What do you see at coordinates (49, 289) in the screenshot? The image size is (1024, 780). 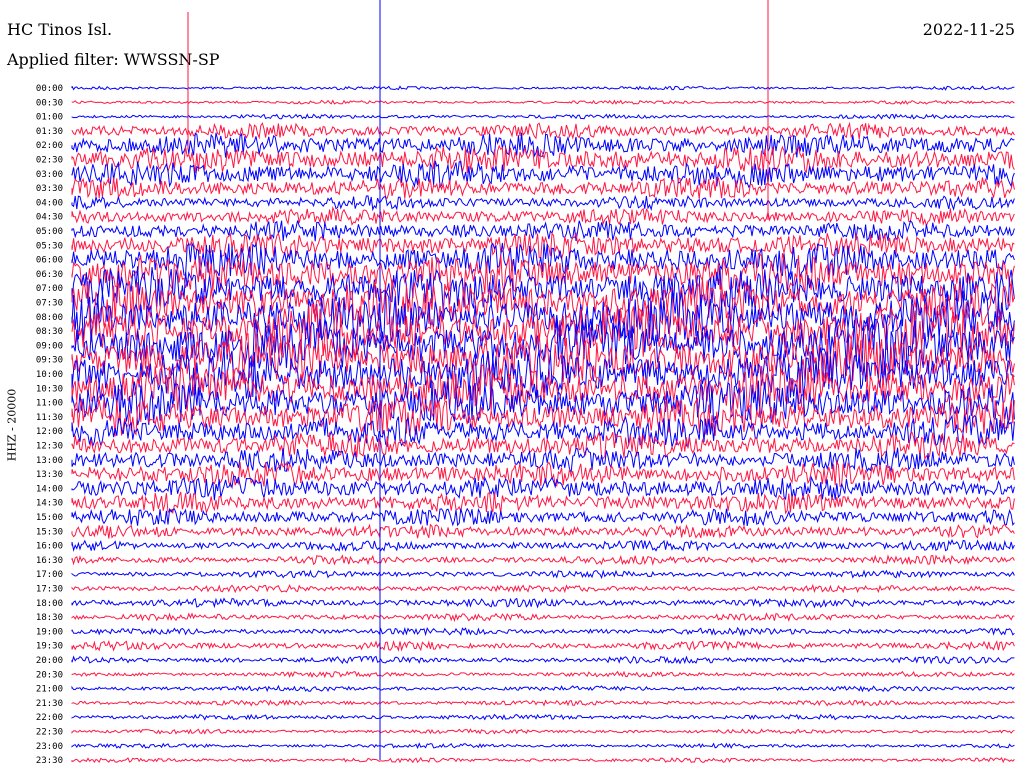 I see `time-tick-label: 07:00` at bounding box center [49, 289].